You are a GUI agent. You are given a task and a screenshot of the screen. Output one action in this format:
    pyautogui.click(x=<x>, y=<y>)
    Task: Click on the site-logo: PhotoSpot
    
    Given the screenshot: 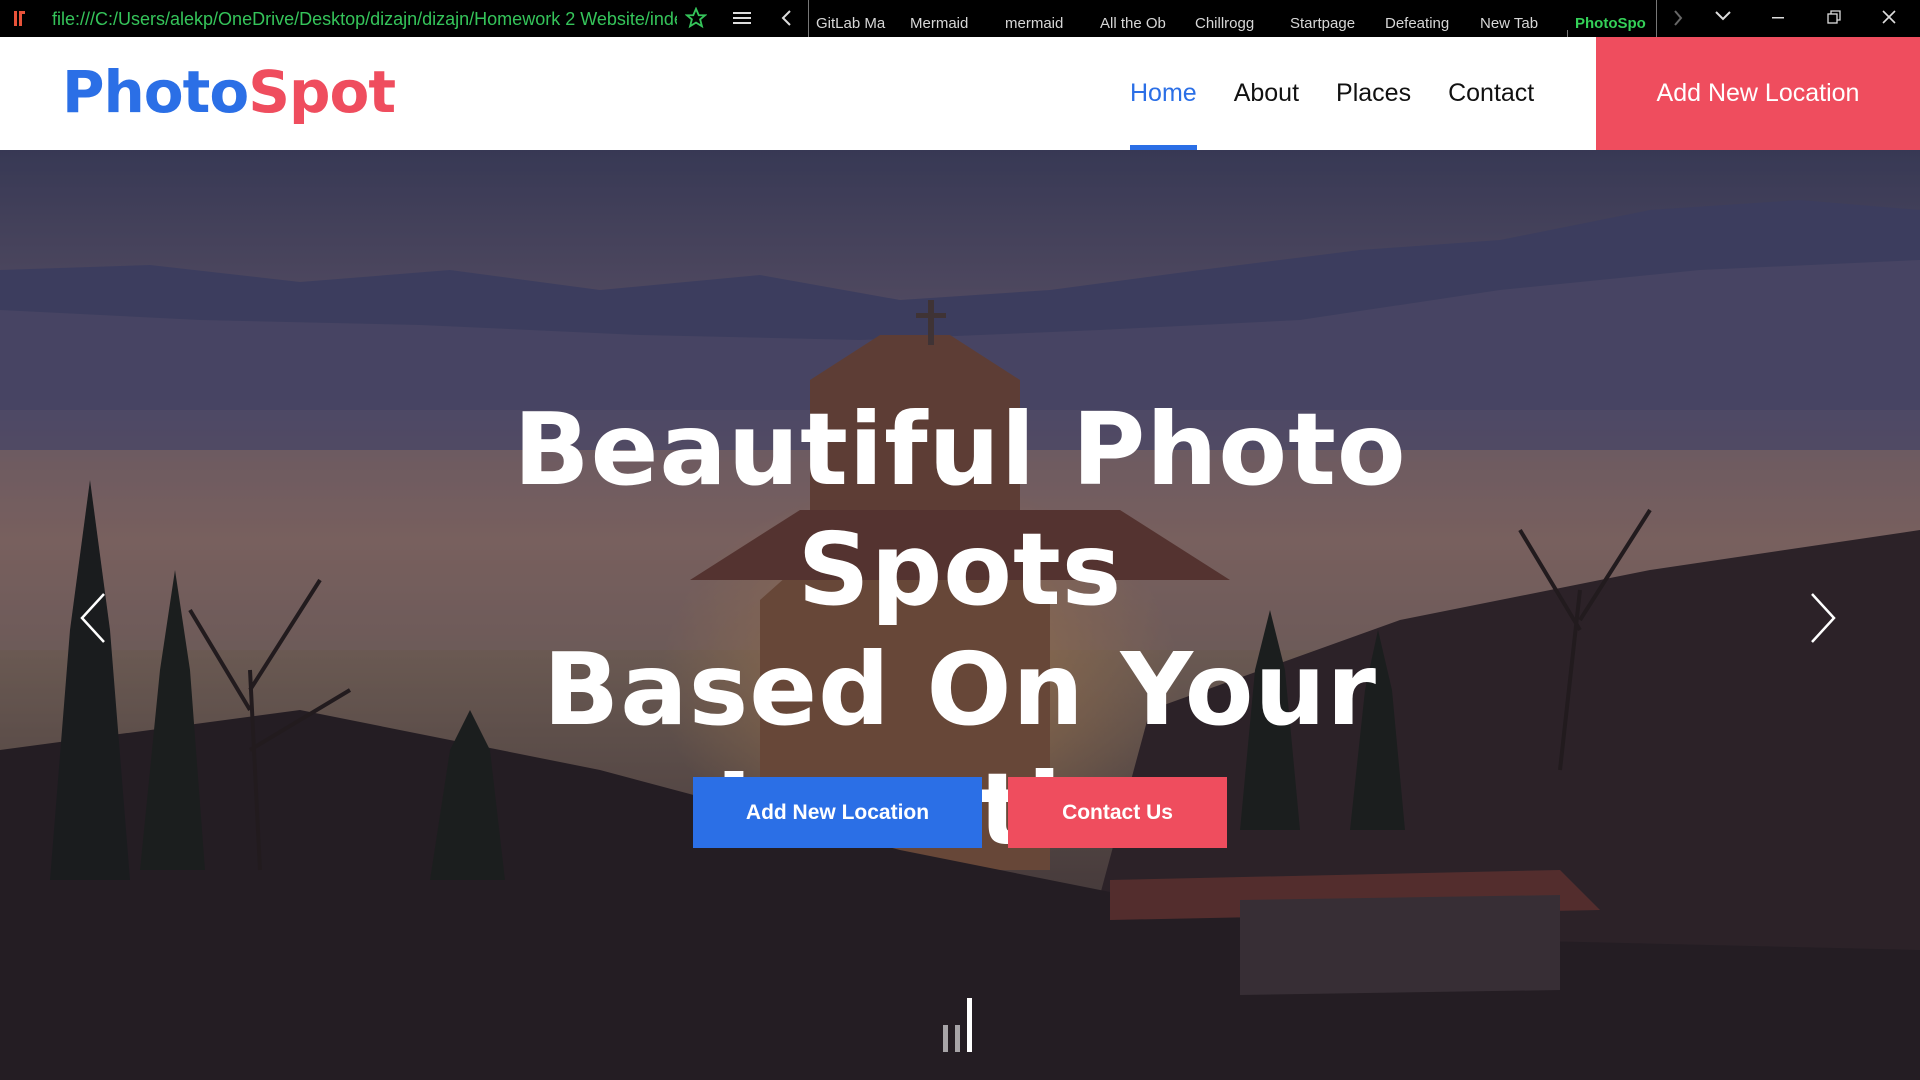 What is the action you would take?
    pyautogui.click(x=229, y=92)
    